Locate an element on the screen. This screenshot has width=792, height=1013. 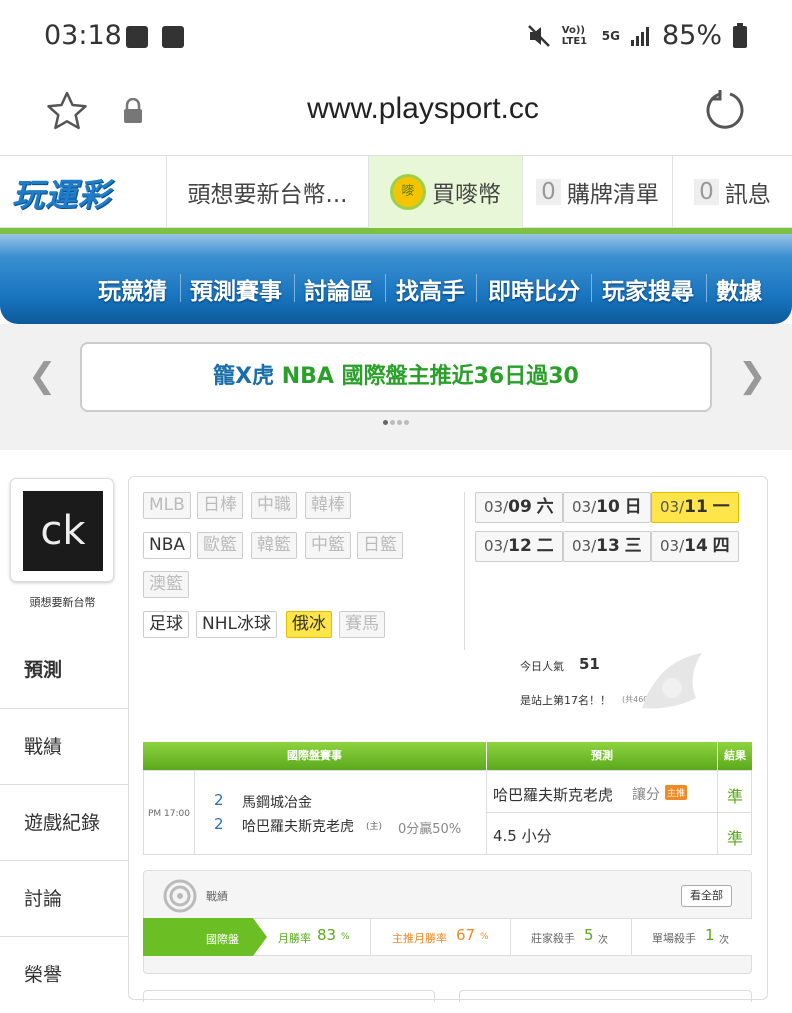
date-day: 12 is located at coordinates (520, 546).